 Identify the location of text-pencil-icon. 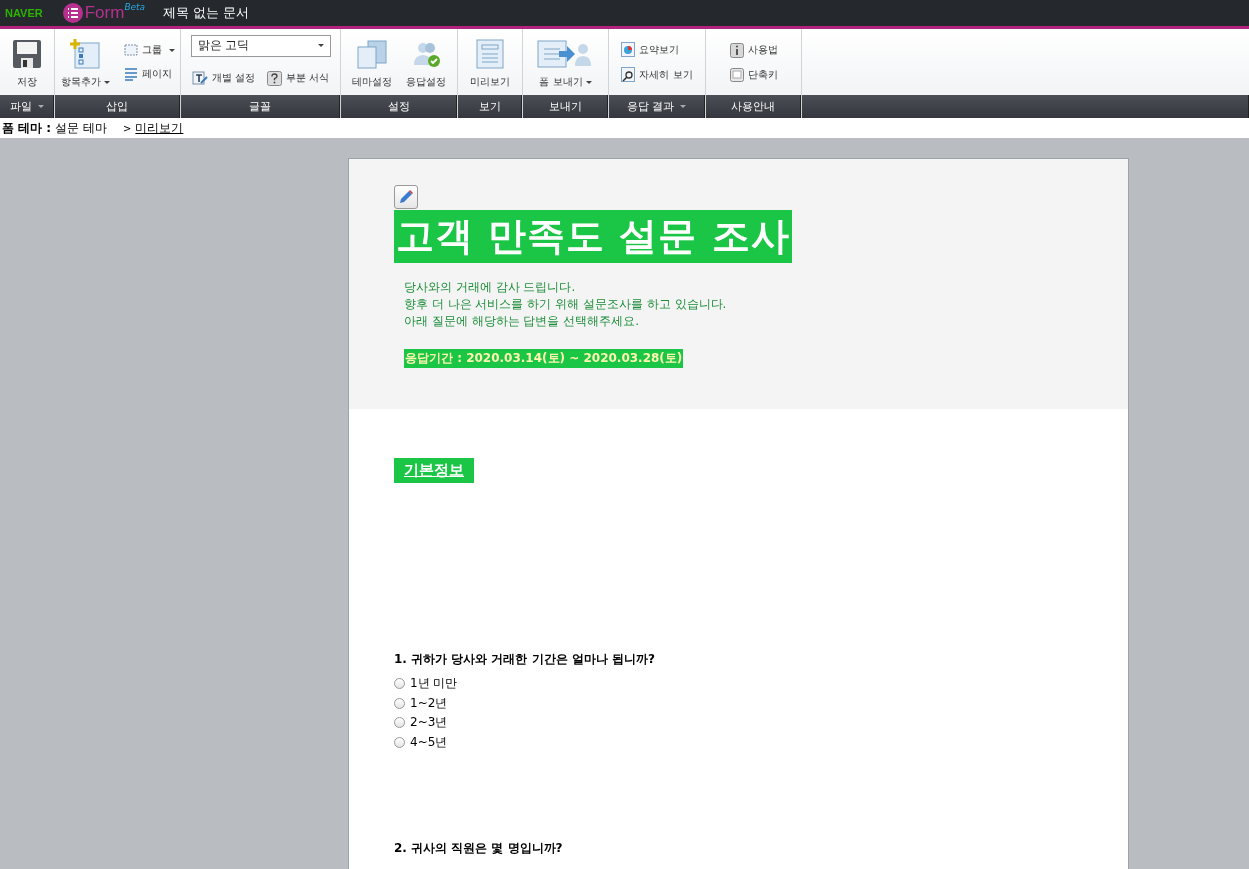
(199, 78).